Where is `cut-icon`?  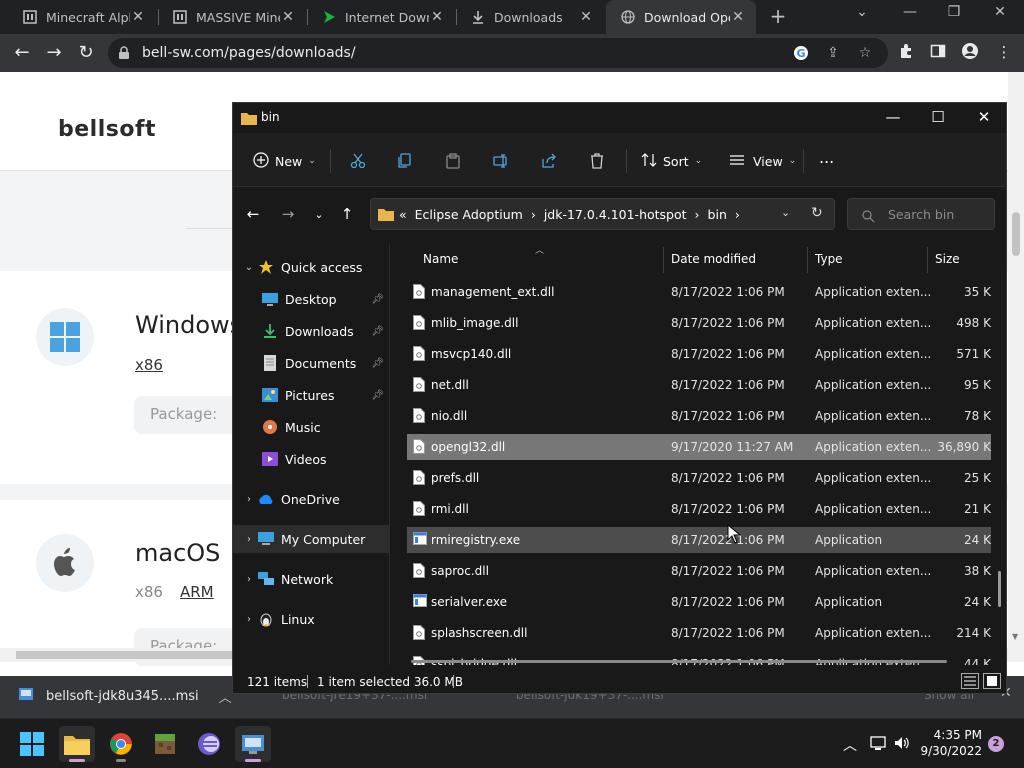 cut-icon is located at coordinates (358, 161).